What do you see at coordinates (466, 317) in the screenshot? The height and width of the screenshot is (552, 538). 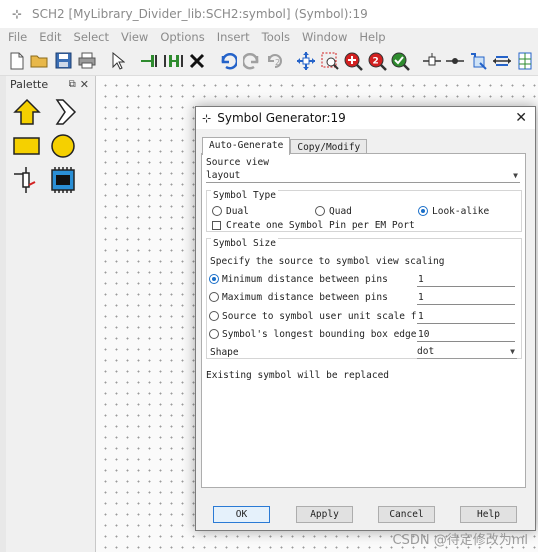 I see `scale-factor-input: 1` at bounding box center [466, 317].